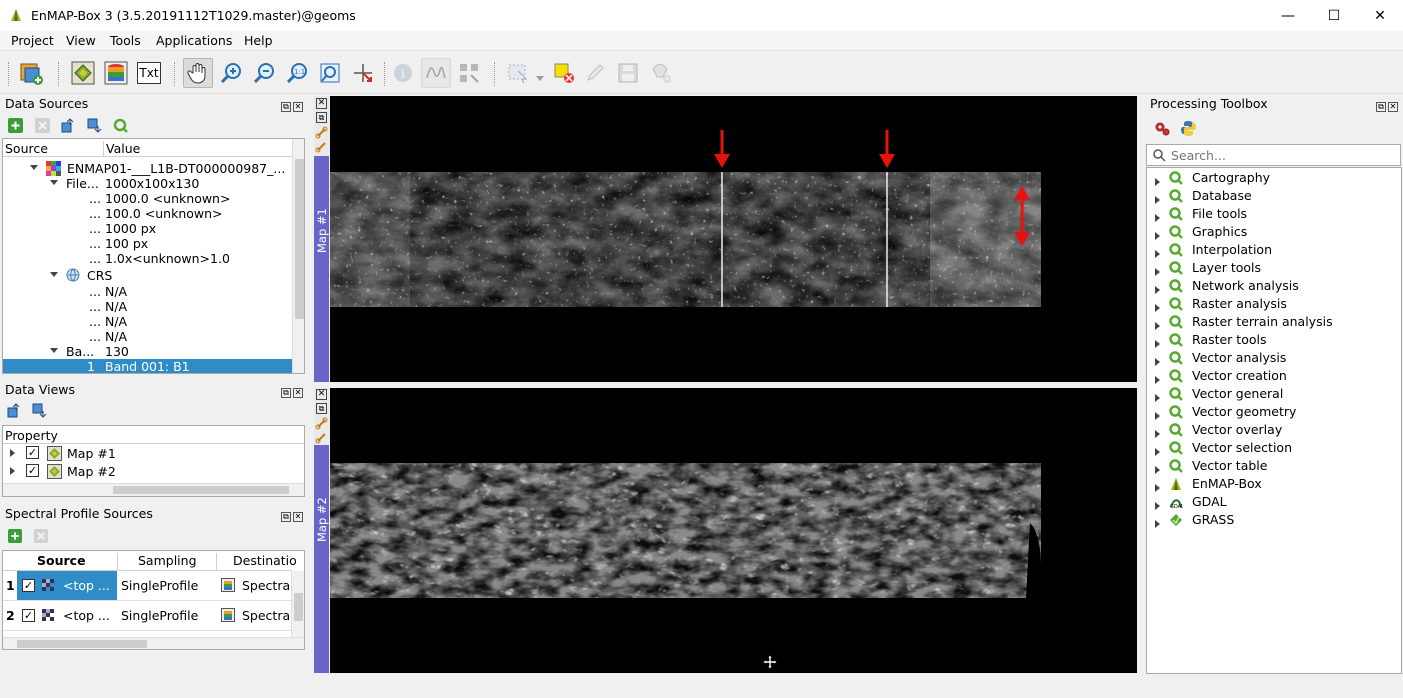 The width and height of the screenshot is (1403, 698). Describe the element at coordinates (1274, 466) in the screenshot. I see `provider-item: Vector table` at that location.